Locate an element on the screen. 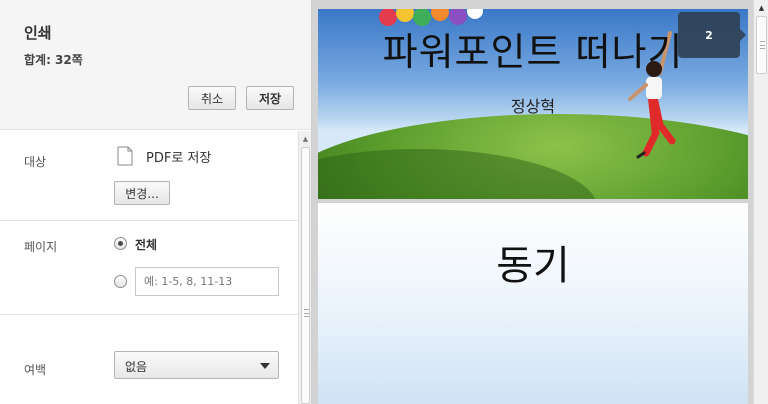 Image resolution: width=768 pixels, height=404 pixels. destination-label: 대상 is located at coordinates (35, 162).